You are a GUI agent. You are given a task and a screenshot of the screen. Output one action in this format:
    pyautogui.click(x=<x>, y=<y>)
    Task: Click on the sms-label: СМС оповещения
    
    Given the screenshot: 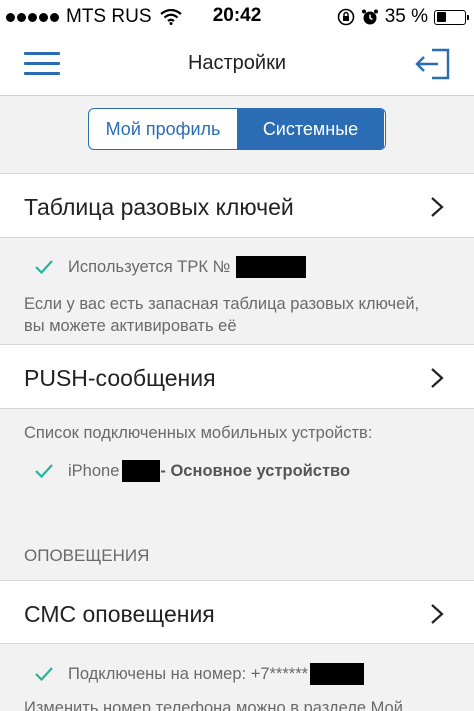 What is the action you would take?
    pyautogui.click(x=119, y=614)
    